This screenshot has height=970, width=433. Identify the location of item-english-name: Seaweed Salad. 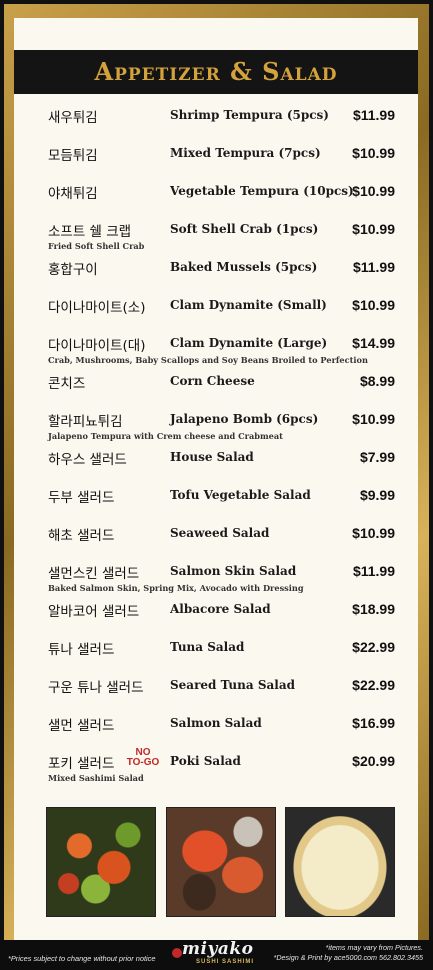
(220, 533).